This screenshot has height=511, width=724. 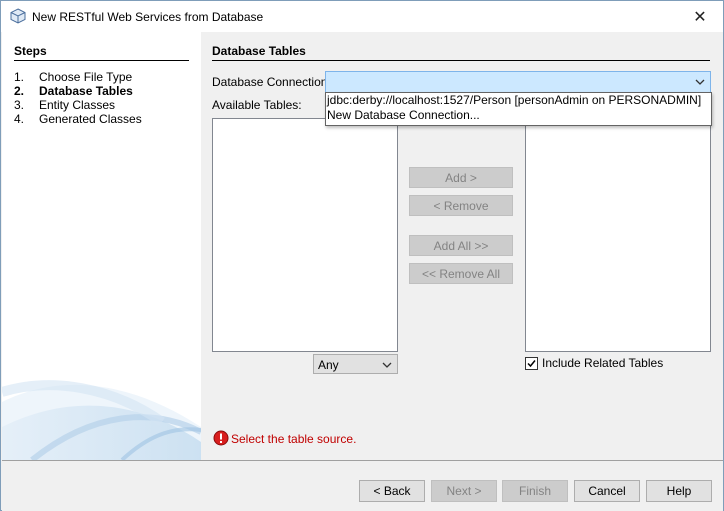 I want to click on remove-button: < Remove, so click(x=461, y=205).